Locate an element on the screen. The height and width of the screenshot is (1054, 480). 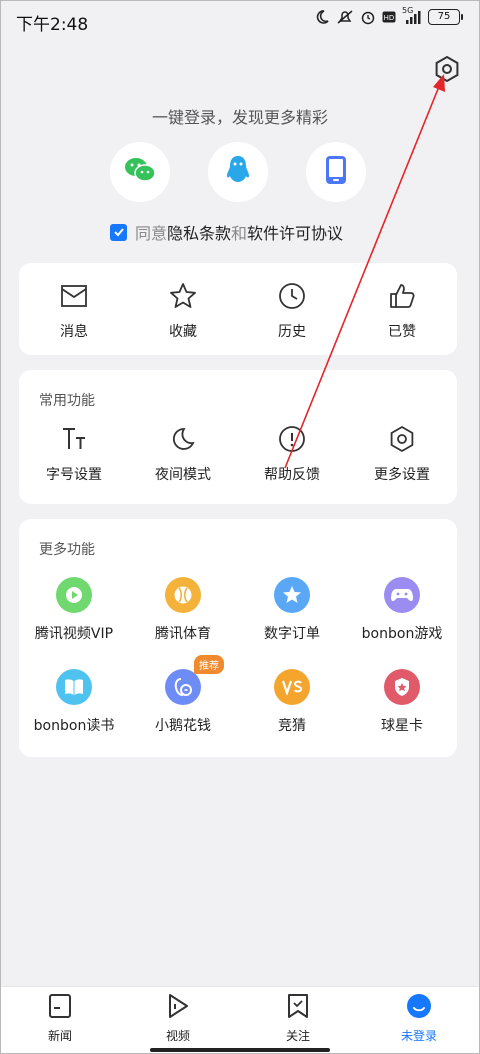
signal-icon: 5G is located at coordinates (412, 15).